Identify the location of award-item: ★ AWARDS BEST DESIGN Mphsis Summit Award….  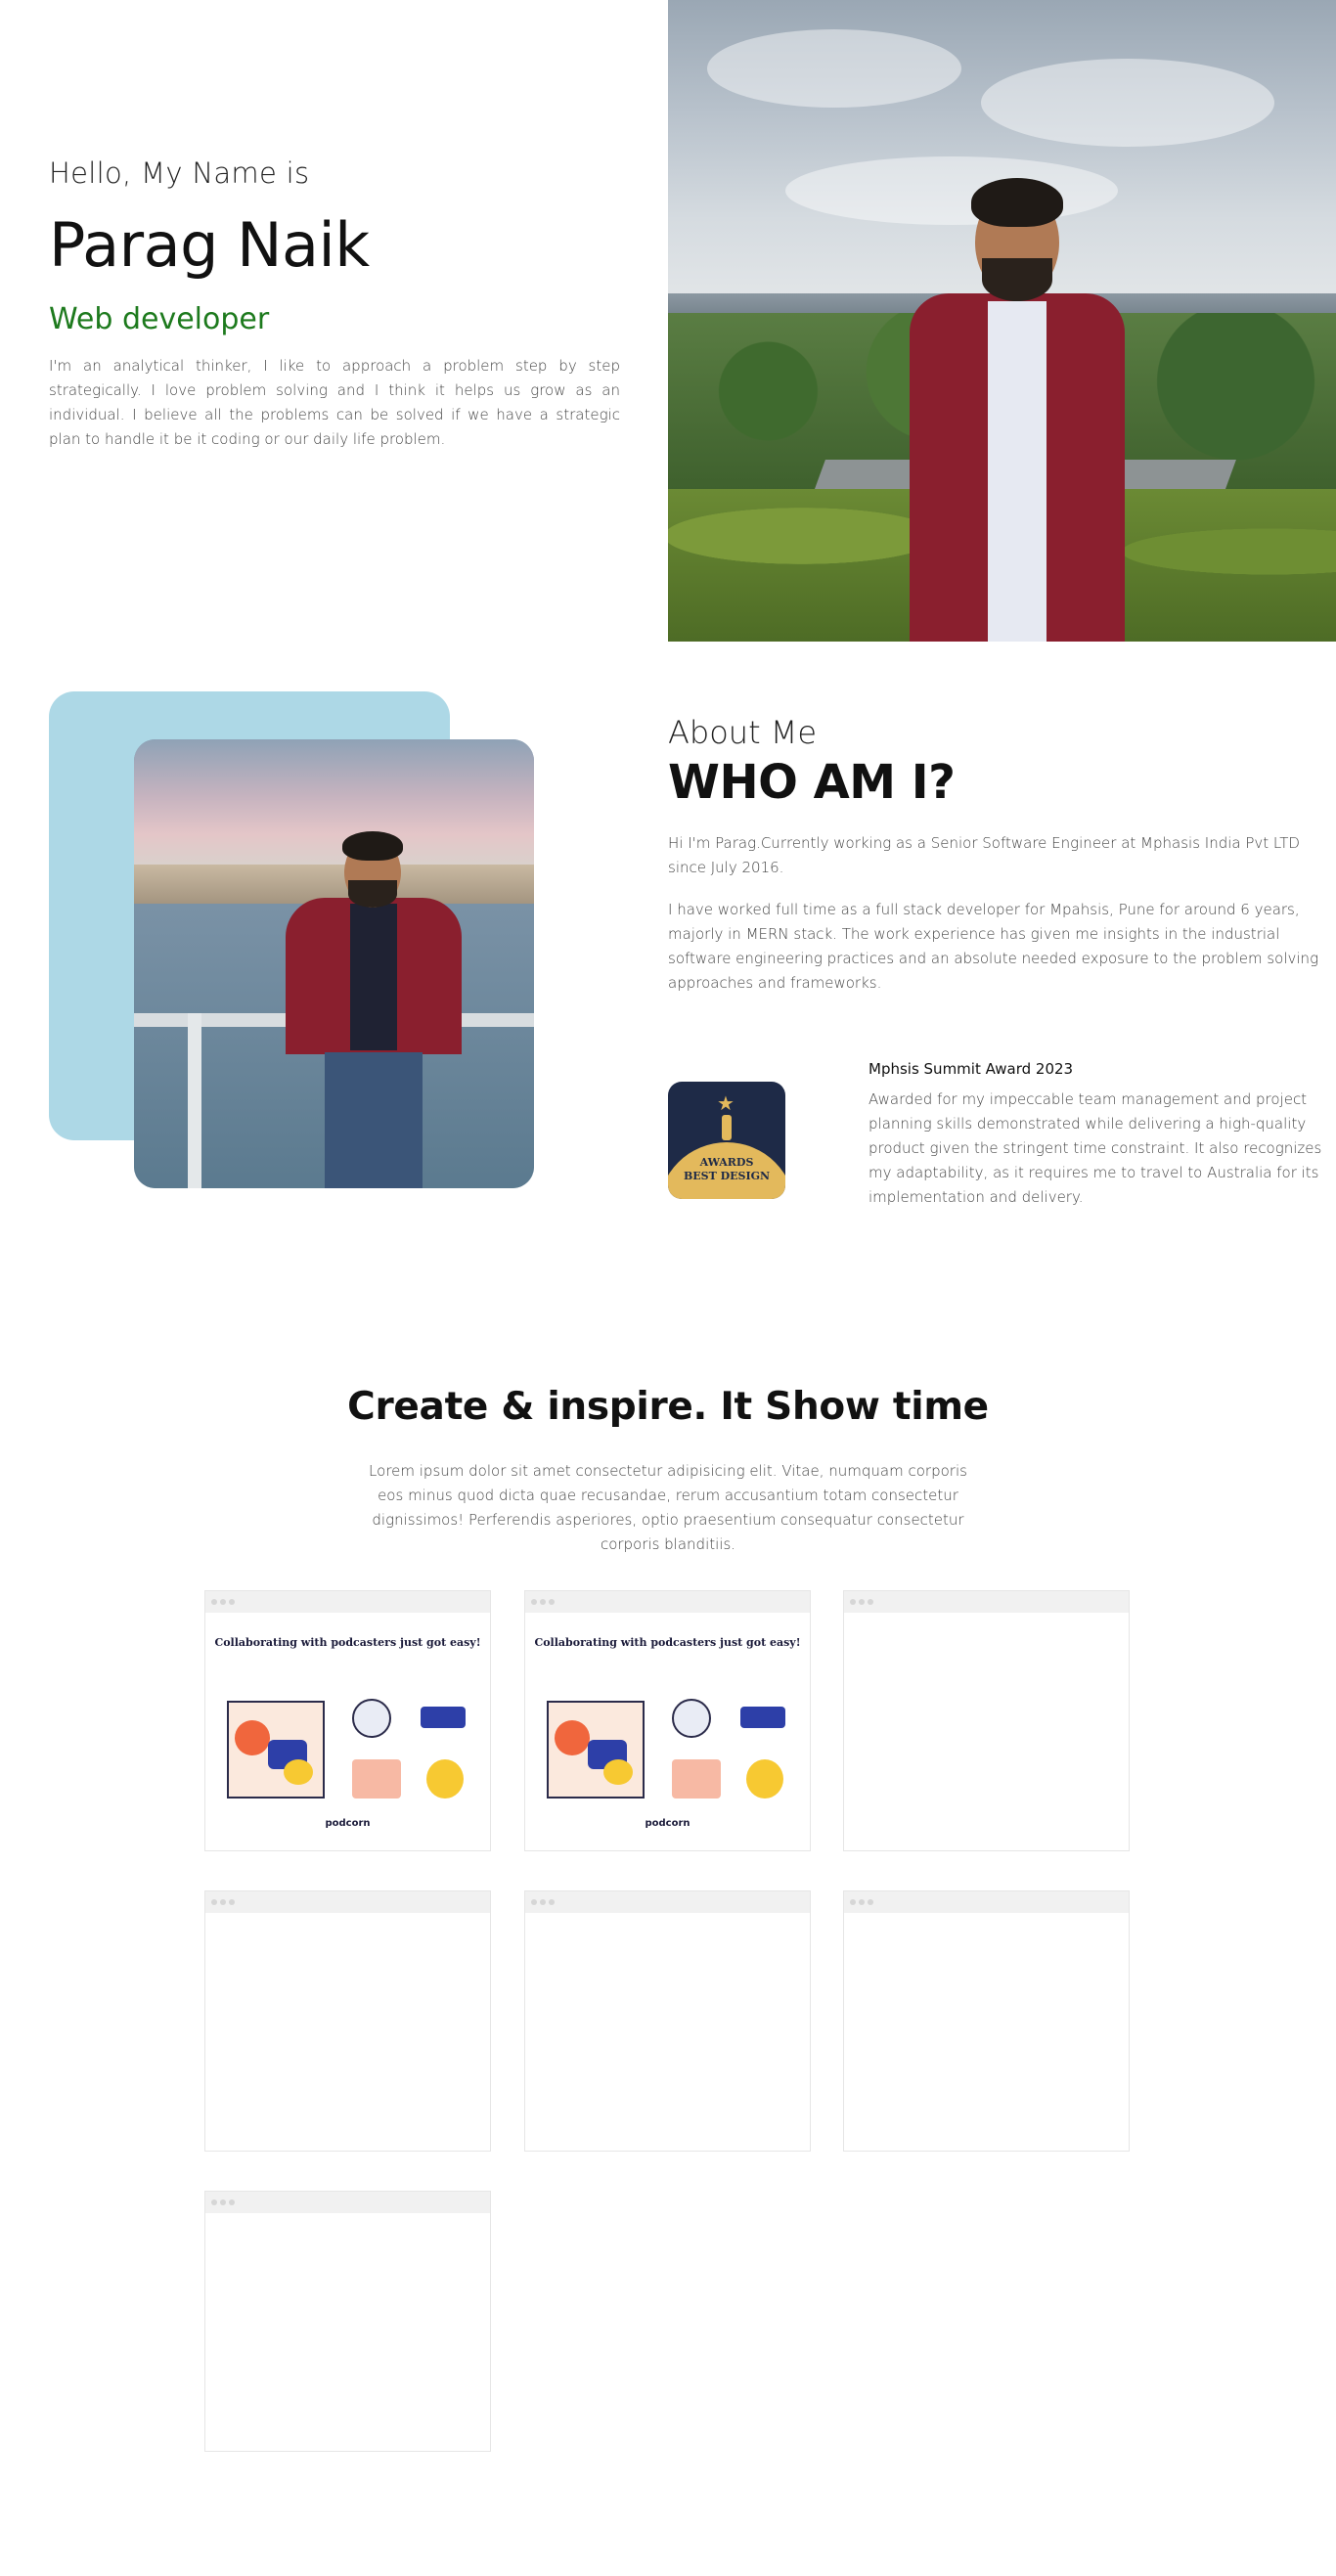
(1002, 1138).